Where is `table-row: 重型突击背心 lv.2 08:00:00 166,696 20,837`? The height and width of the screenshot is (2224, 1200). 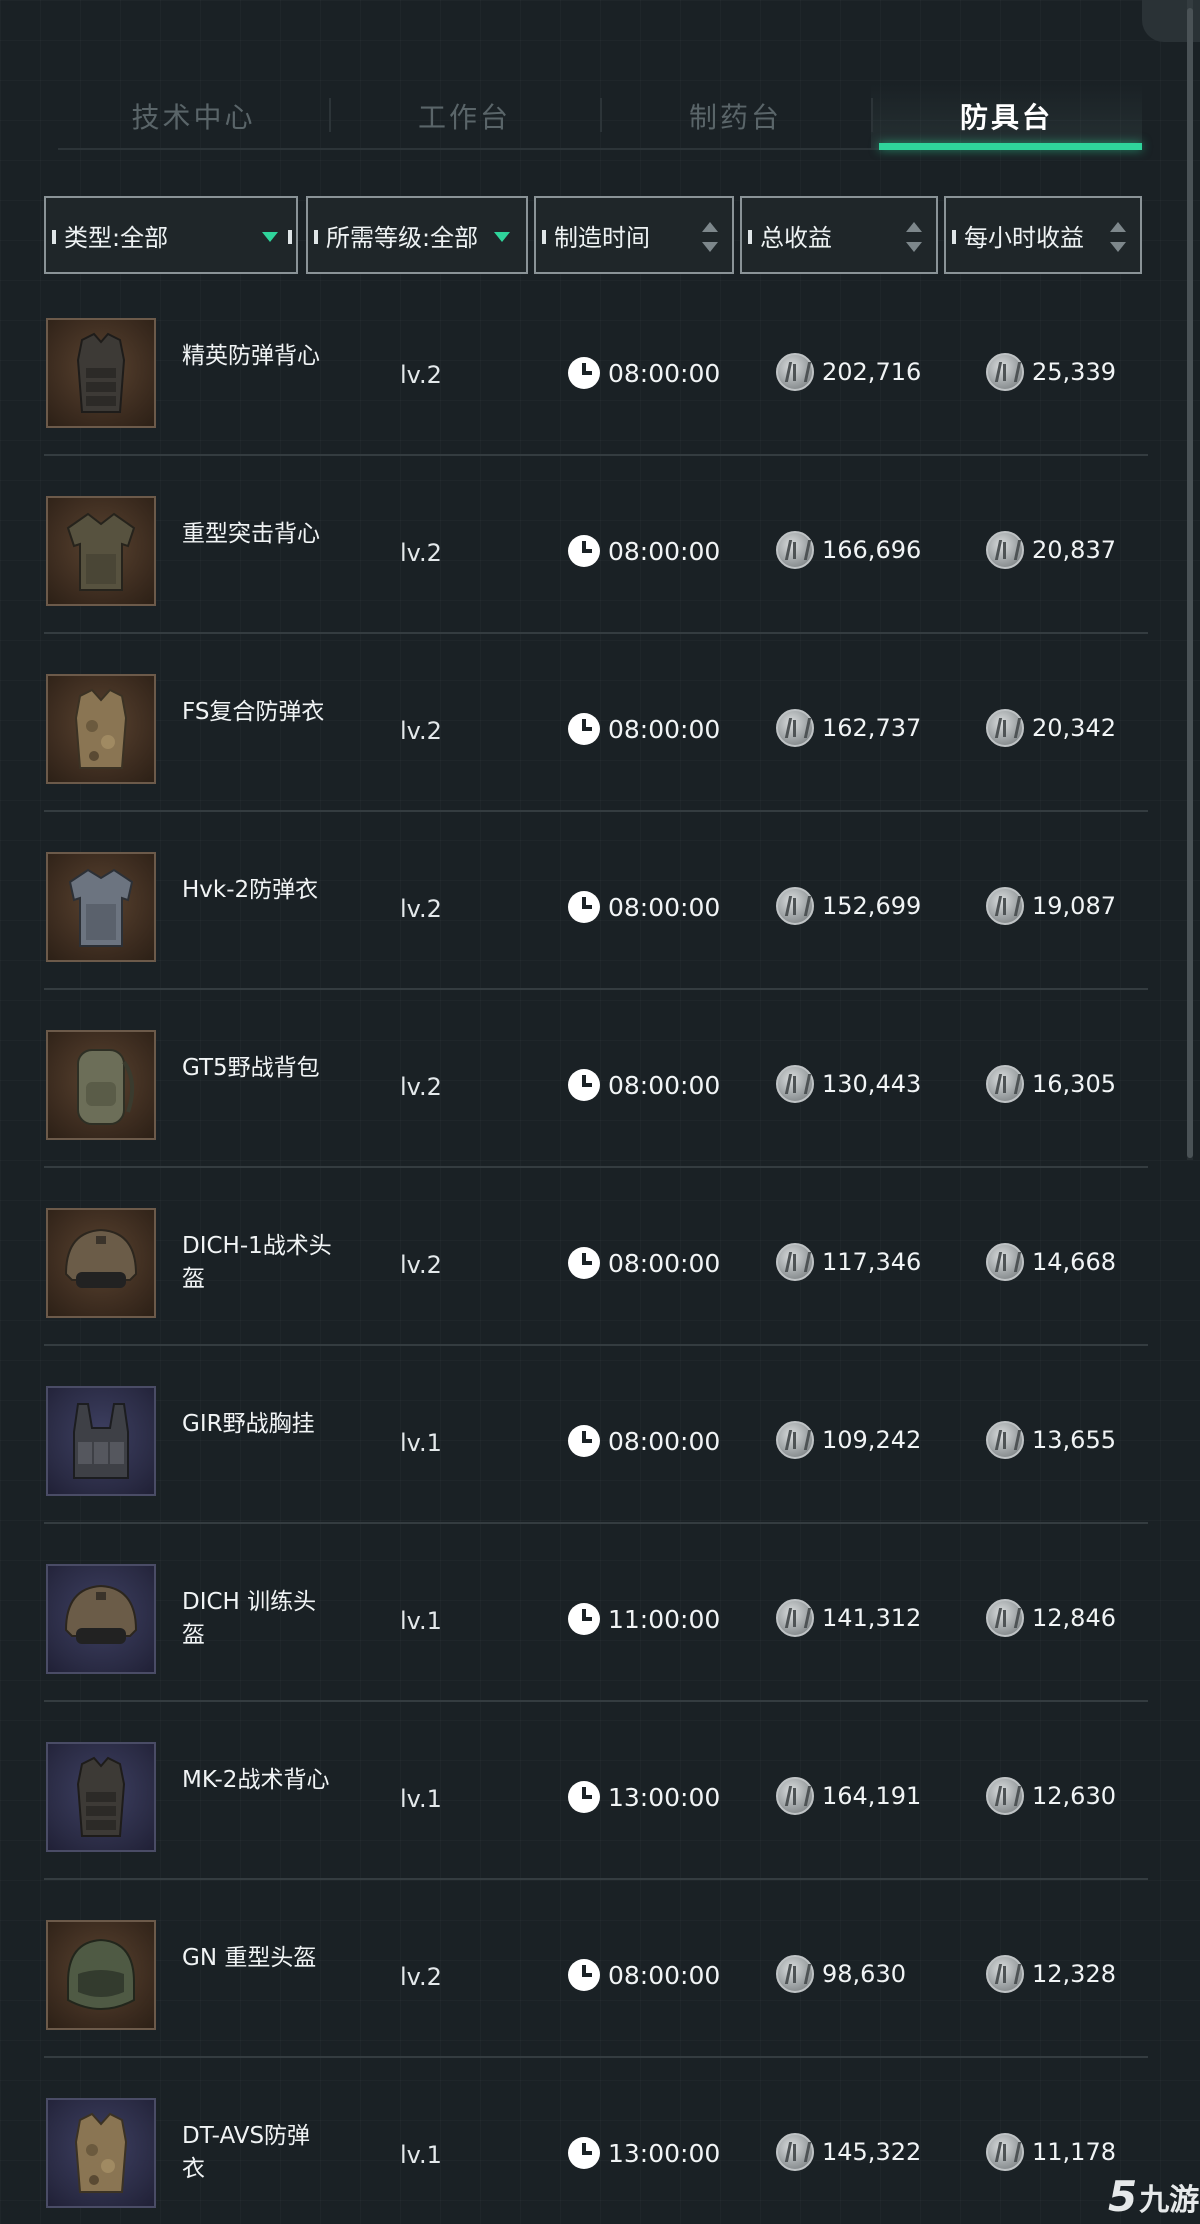 table-row: 重型突击背心 lv.2 08:00:00 166,696 20,837 is located at coordinates (596, 545).